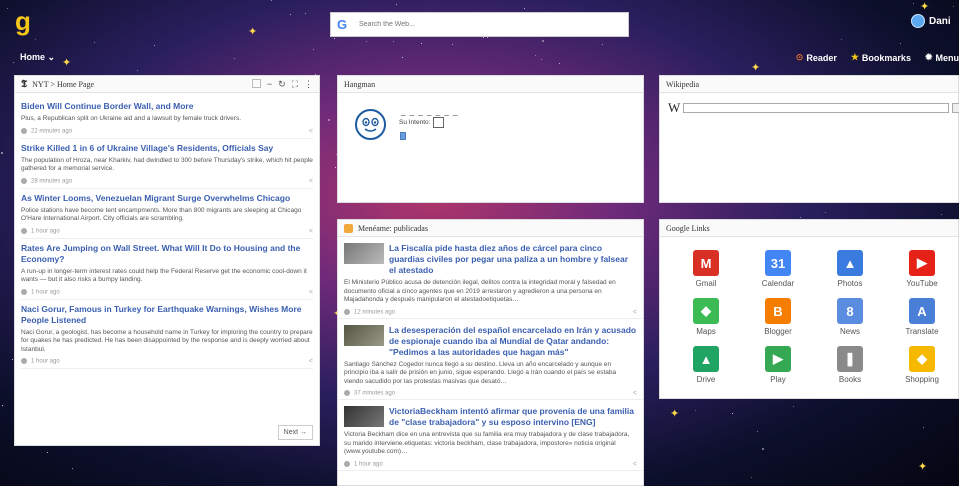  Describe the element at coordinates (295, 432) in the screenshot. I see `next-button: Next →` at that location.